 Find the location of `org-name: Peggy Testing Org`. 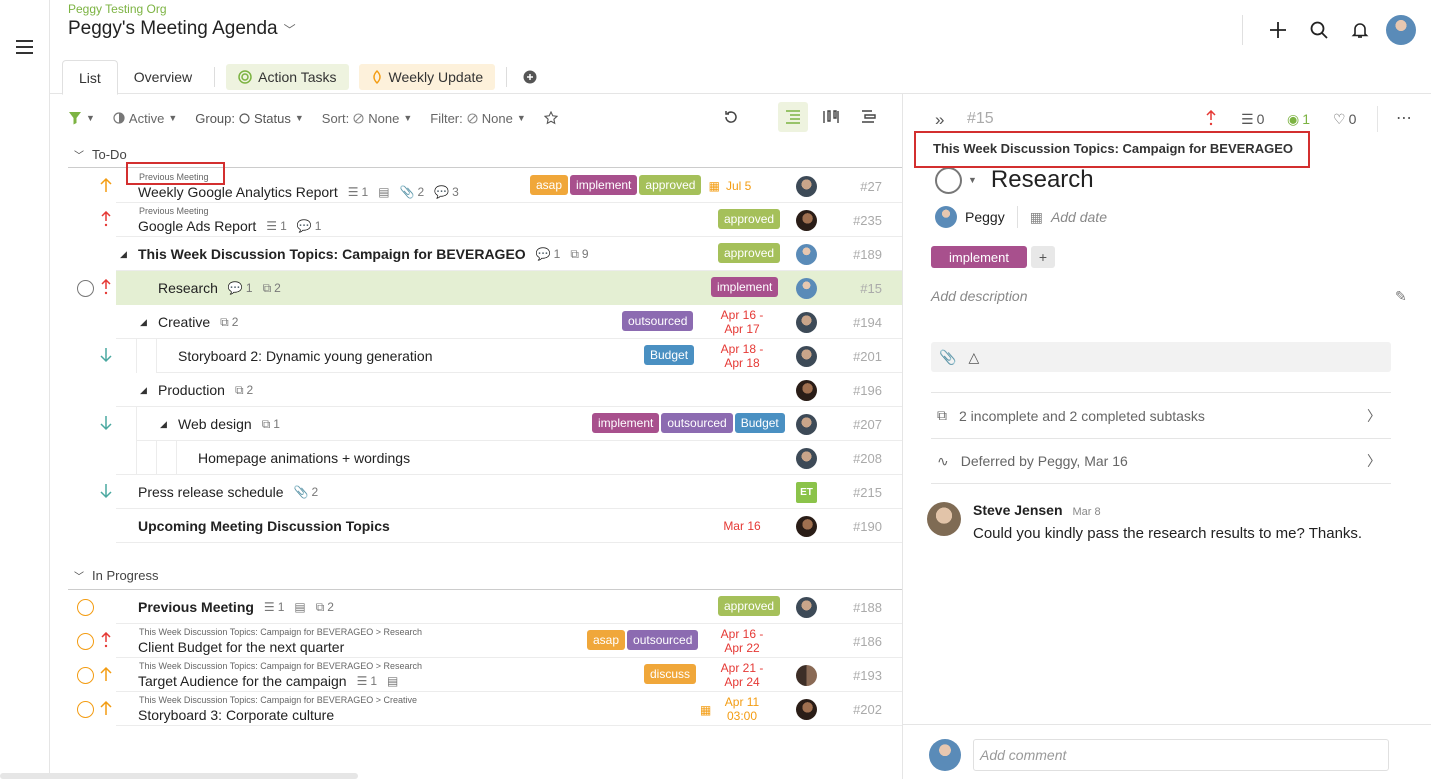

org-name: Peggy Testing Org is located at coordinates (117, 9).